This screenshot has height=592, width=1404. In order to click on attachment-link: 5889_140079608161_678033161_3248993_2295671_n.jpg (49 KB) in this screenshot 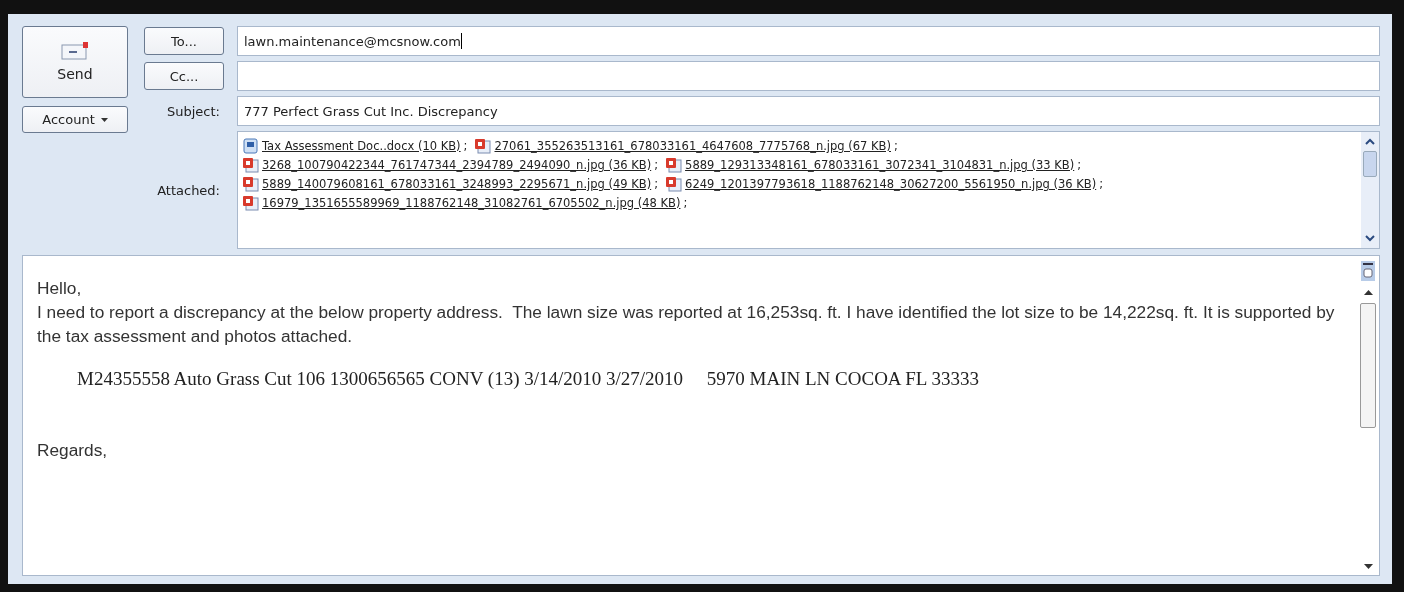, I will do `click(457, 184)`.